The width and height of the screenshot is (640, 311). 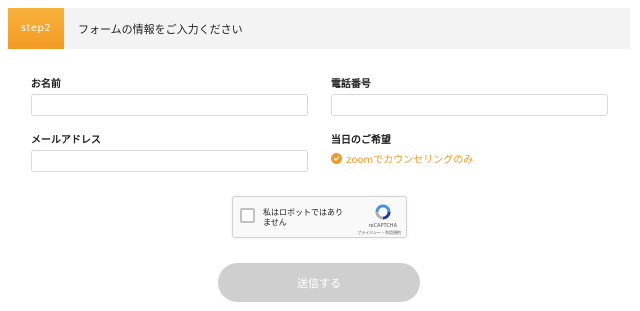 What do you see at coordinates (319, 282) in the screenshot?
I see `submit-button: 送信する` at bounding box center [319, 282].